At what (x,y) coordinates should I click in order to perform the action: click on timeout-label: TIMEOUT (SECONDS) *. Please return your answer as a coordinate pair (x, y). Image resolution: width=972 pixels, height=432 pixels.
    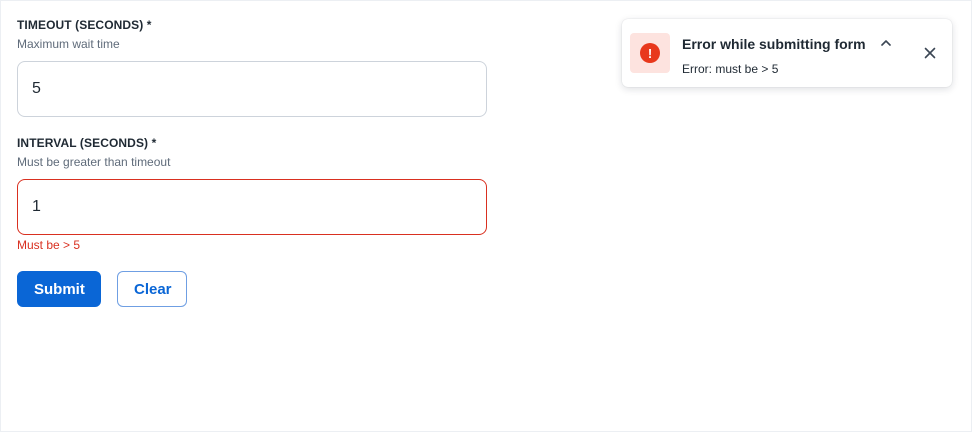
    Looking at the image, I should click on (84, 25).